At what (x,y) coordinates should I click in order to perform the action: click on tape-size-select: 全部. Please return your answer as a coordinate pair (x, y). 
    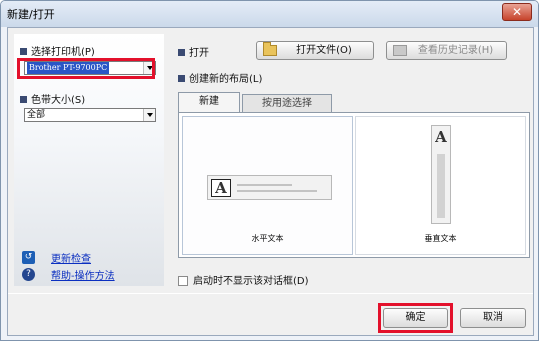
    Looking at the image, I should click on (90, 115).